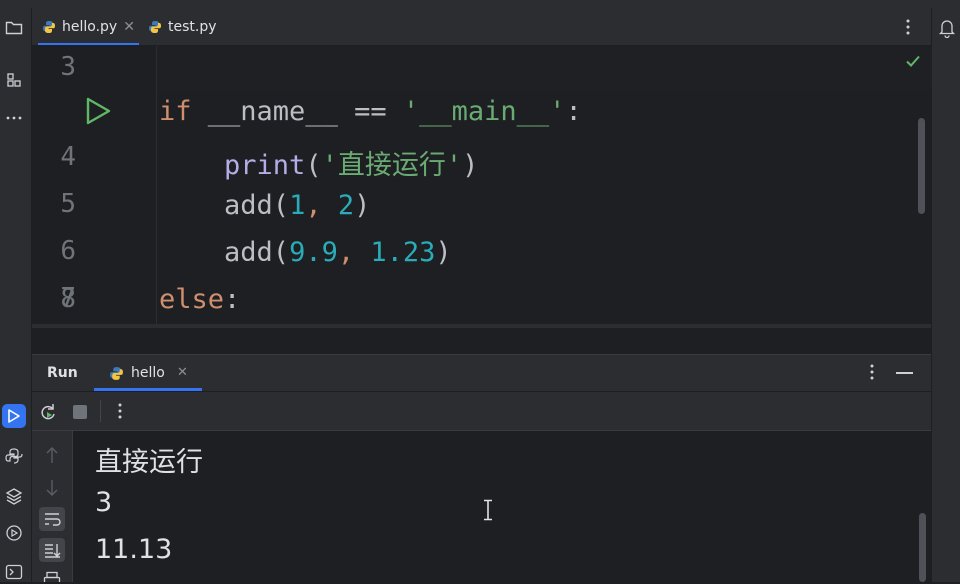 The width and height of the screenshot is (960, 584). I want to click on line-number: 3, so click(68, 67).